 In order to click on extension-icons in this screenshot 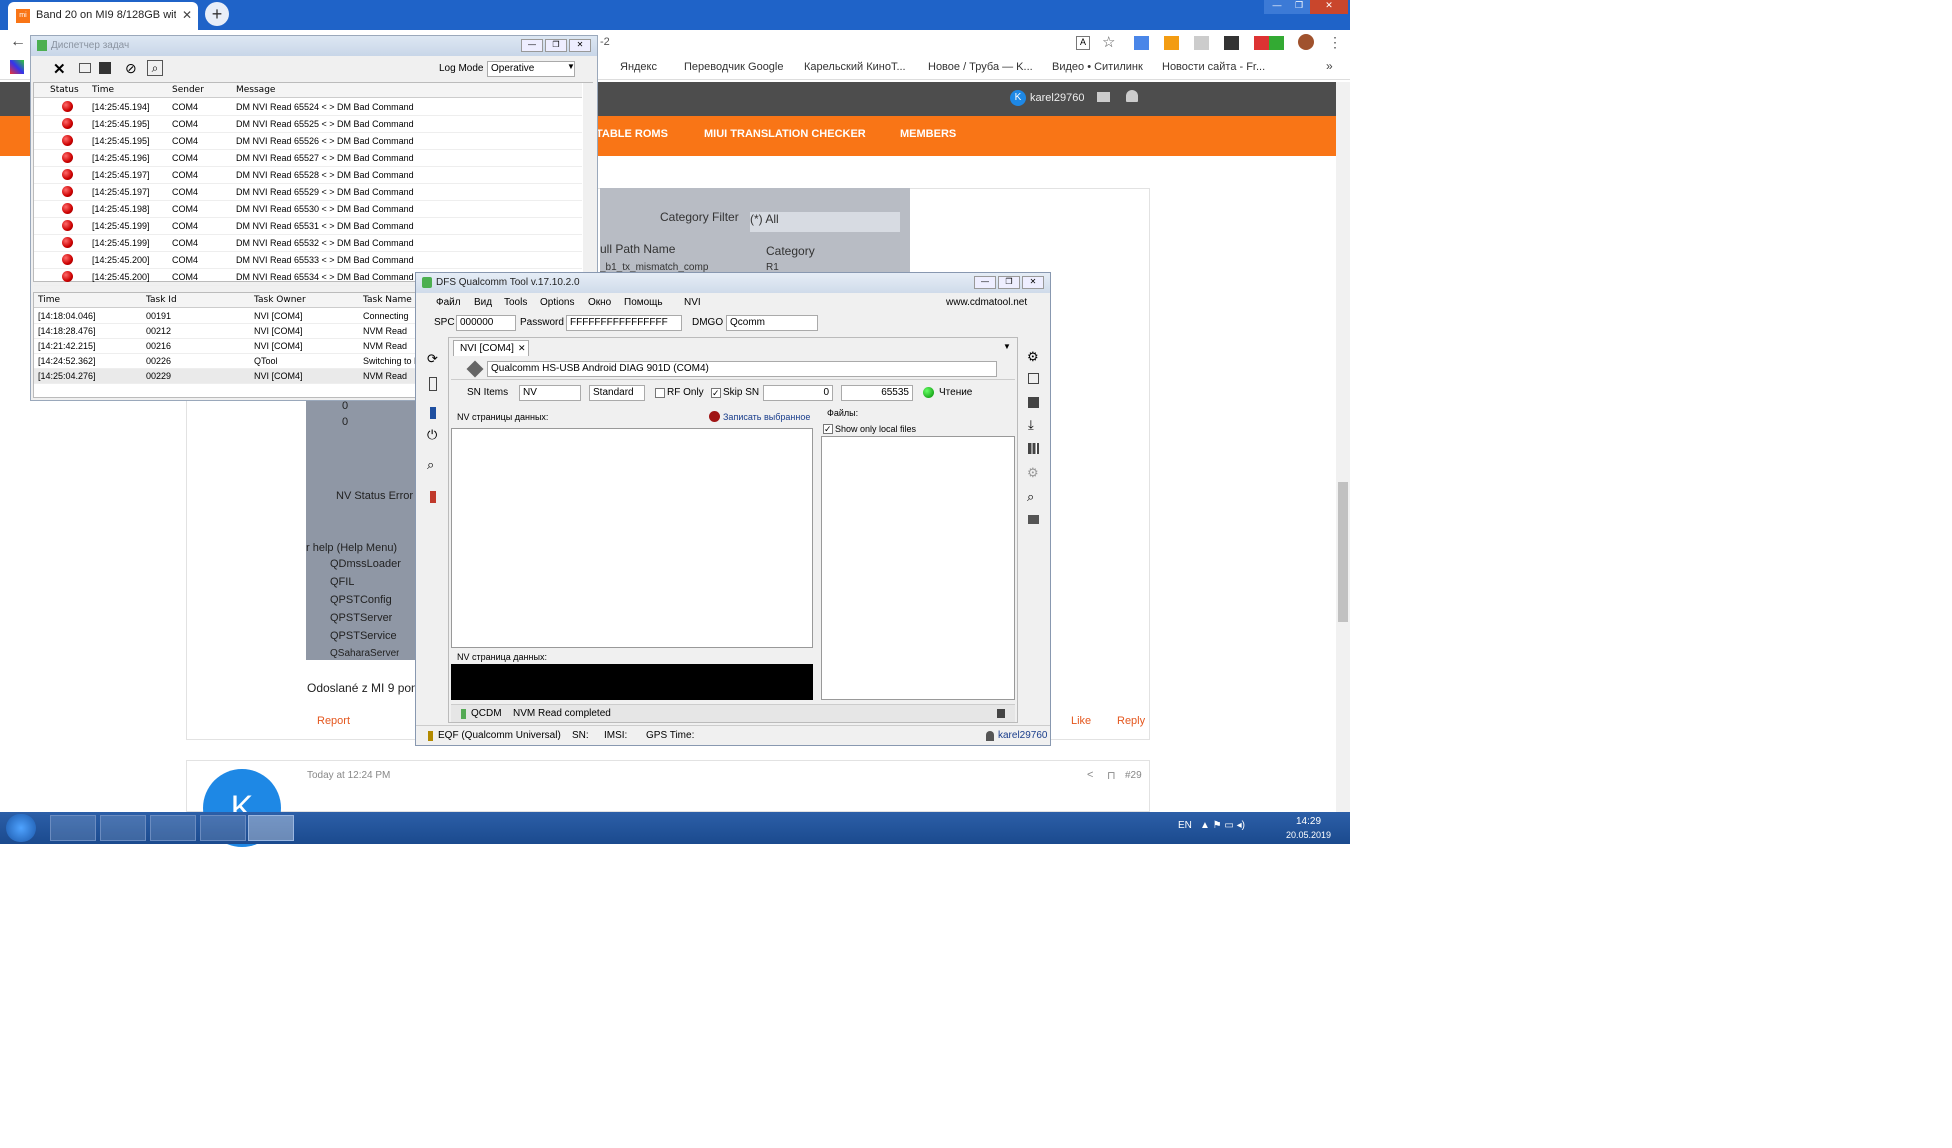, I will do `click(1209, 43)`.